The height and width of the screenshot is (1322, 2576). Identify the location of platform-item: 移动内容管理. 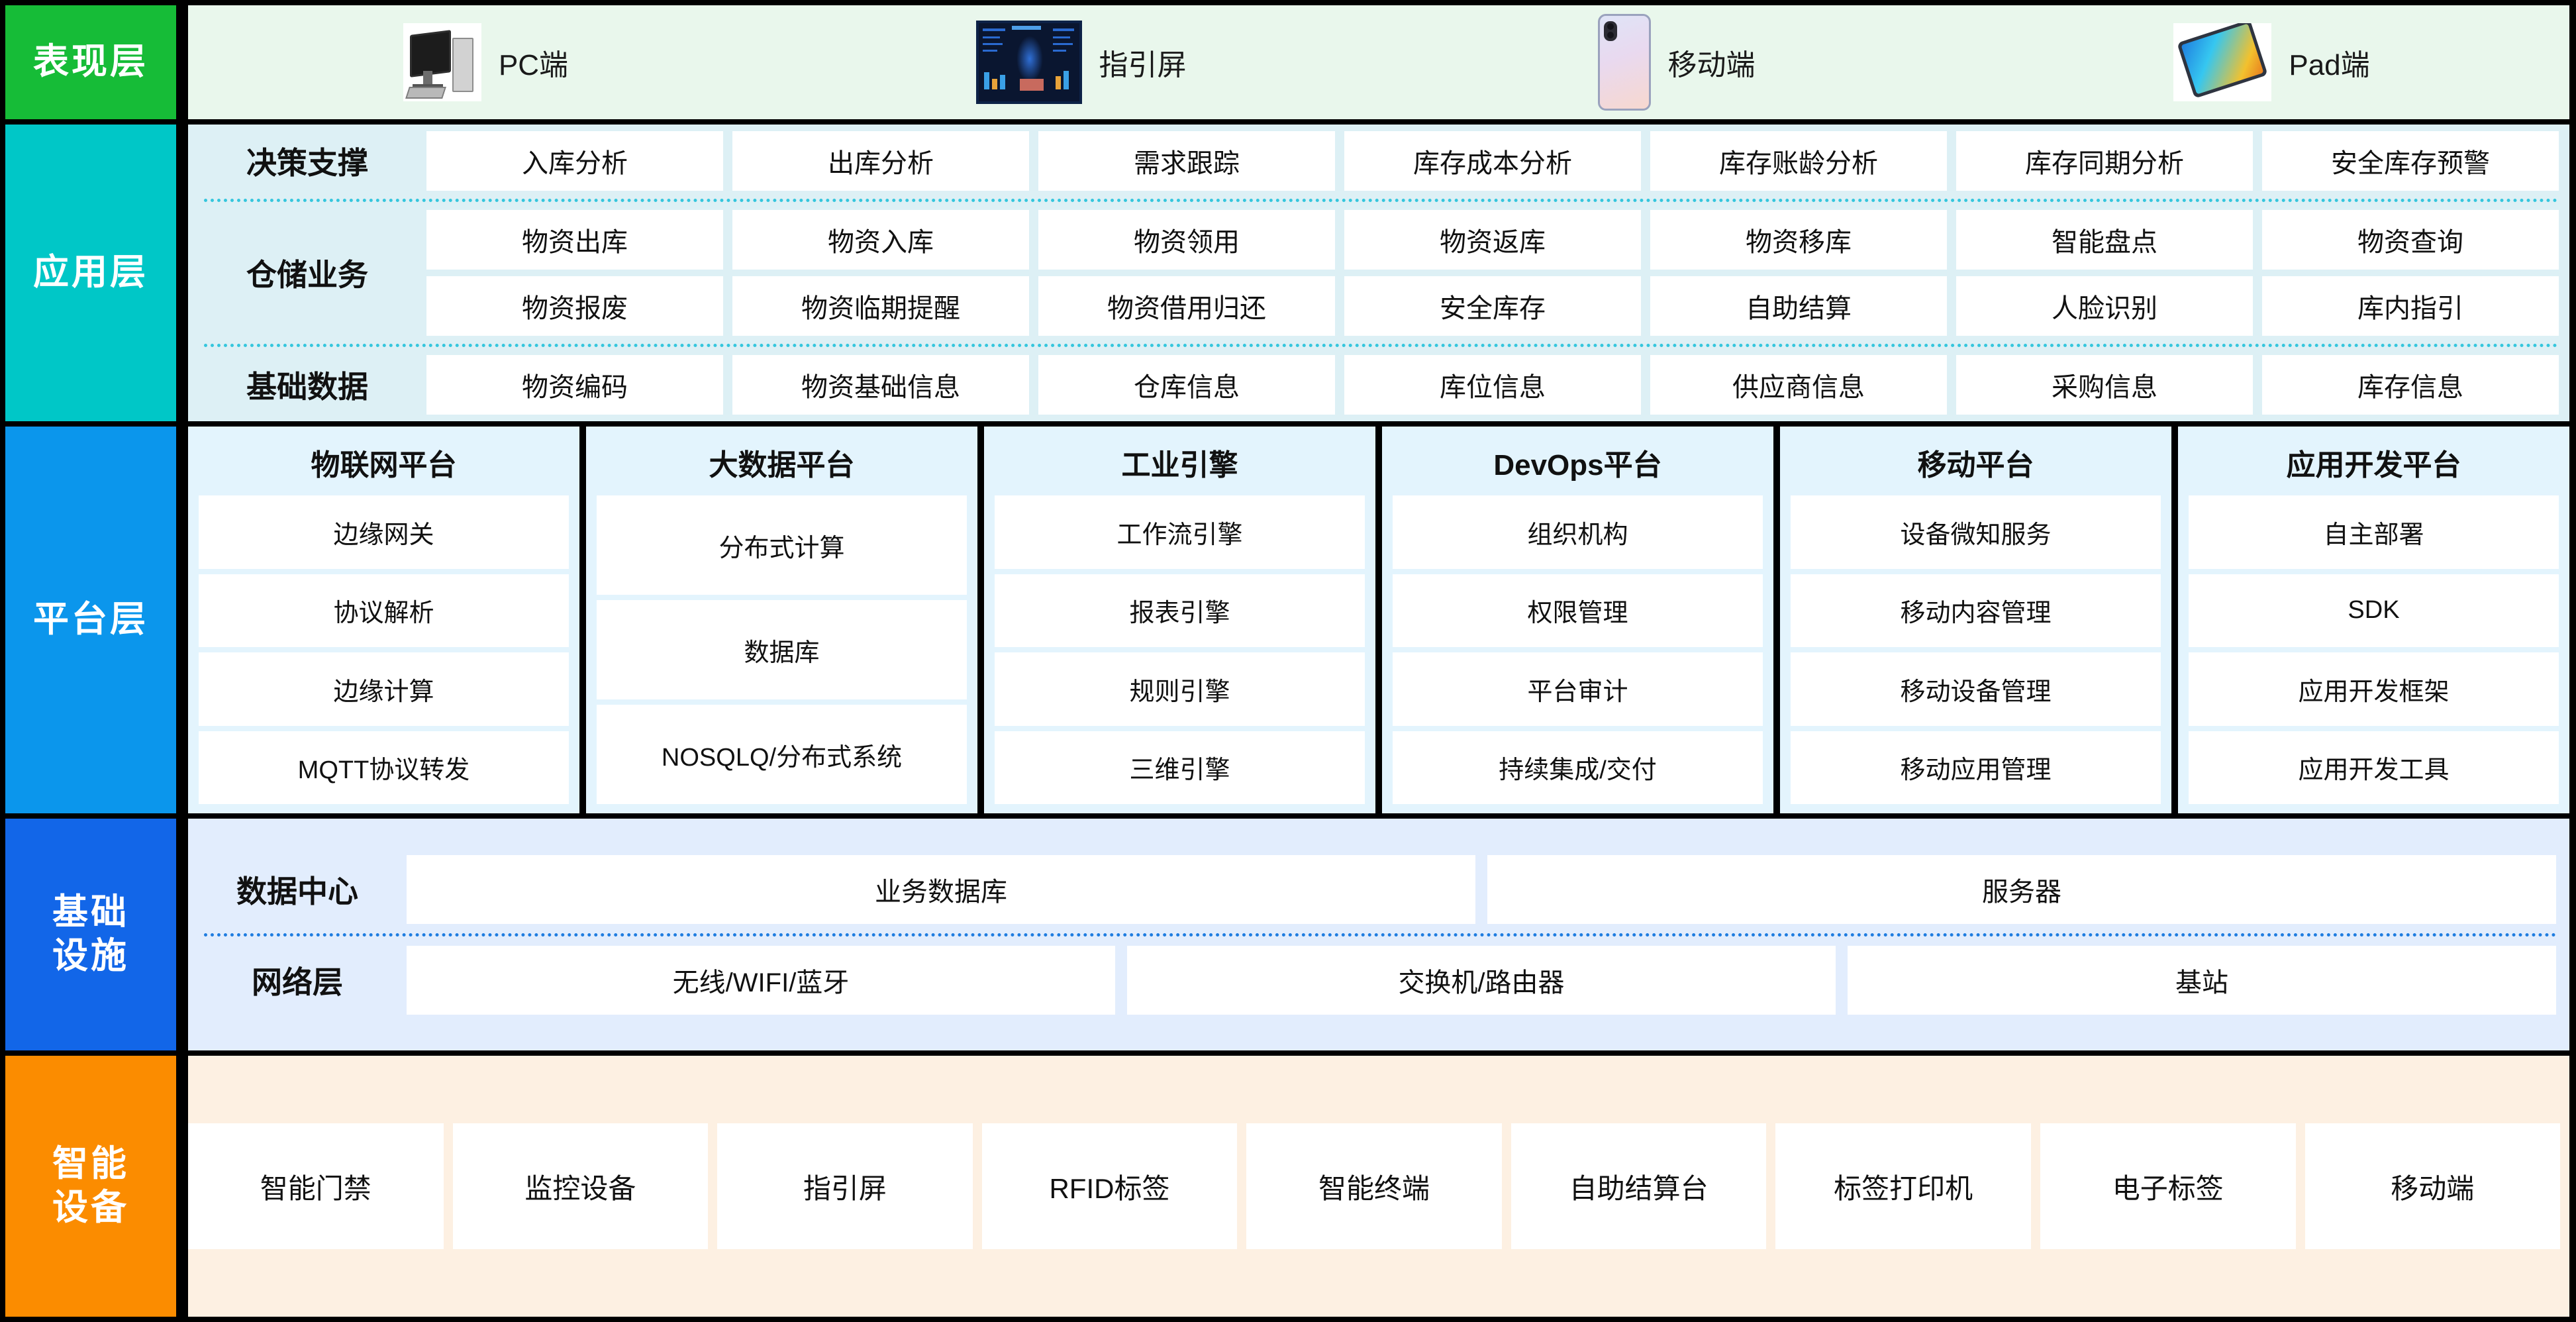
(1976, 611).